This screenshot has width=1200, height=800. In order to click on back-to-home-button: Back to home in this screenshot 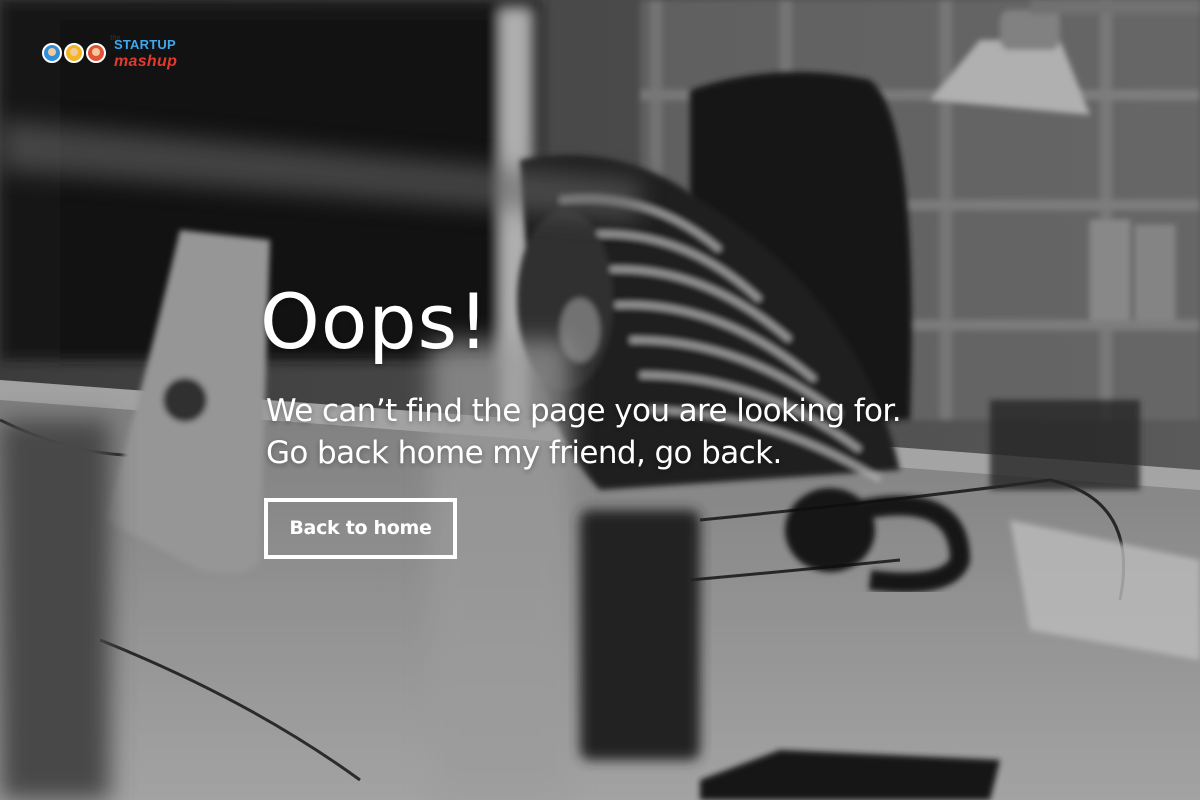, I will do `click(360, 528)`.